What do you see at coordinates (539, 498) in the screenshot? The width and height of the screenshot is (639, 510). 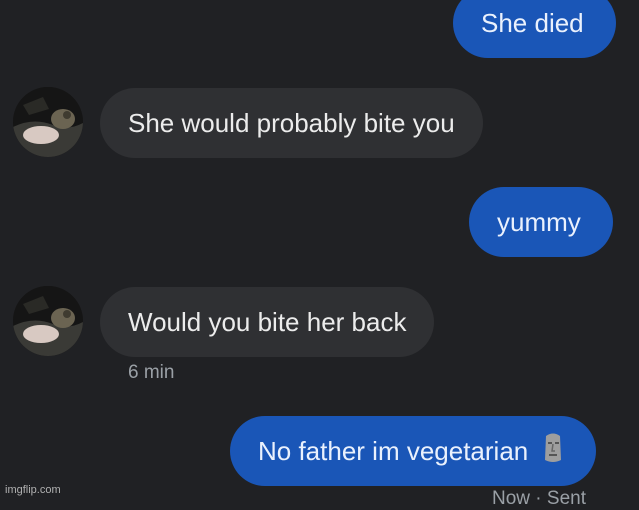 I see `delivery-status: Now · Sent` at bounding box center [539, 498].